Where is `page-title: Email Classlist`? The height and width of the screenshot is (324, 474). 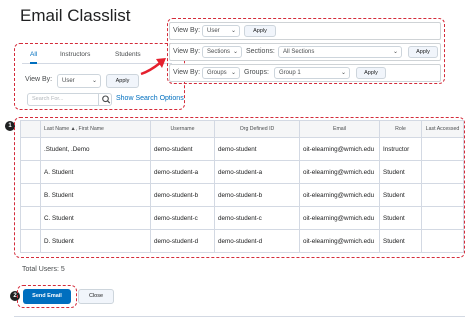 page-title: Email Classlist is located at coordinates (75, 15).